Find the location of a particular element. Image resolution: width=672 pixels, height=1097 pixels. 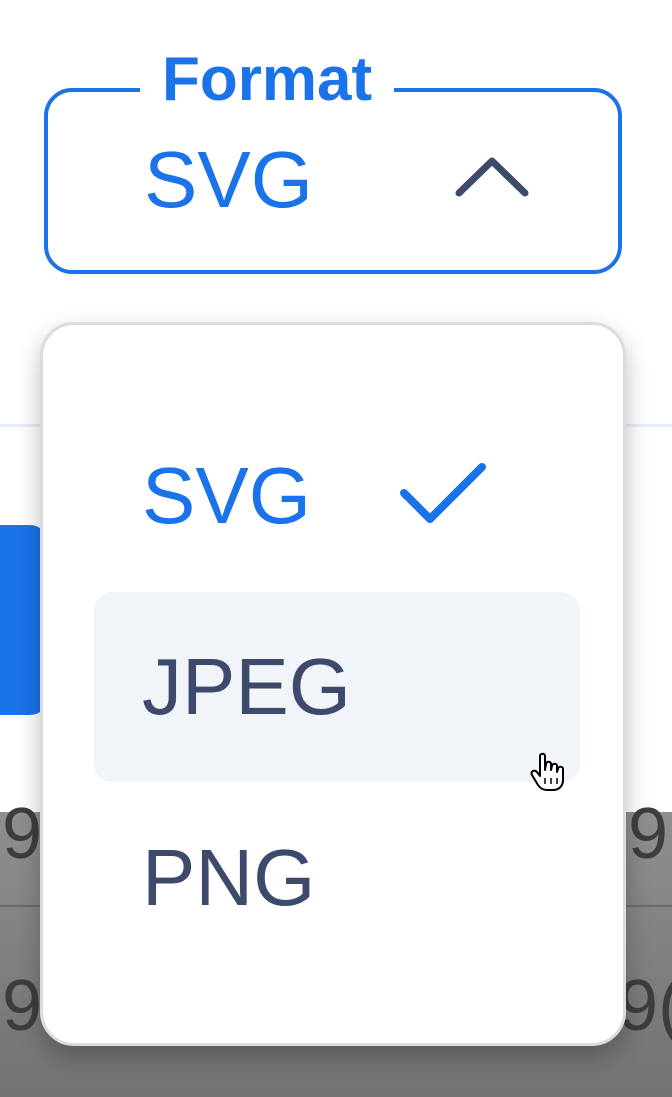

option-label: JPEG is located at coordinates (246, 686).